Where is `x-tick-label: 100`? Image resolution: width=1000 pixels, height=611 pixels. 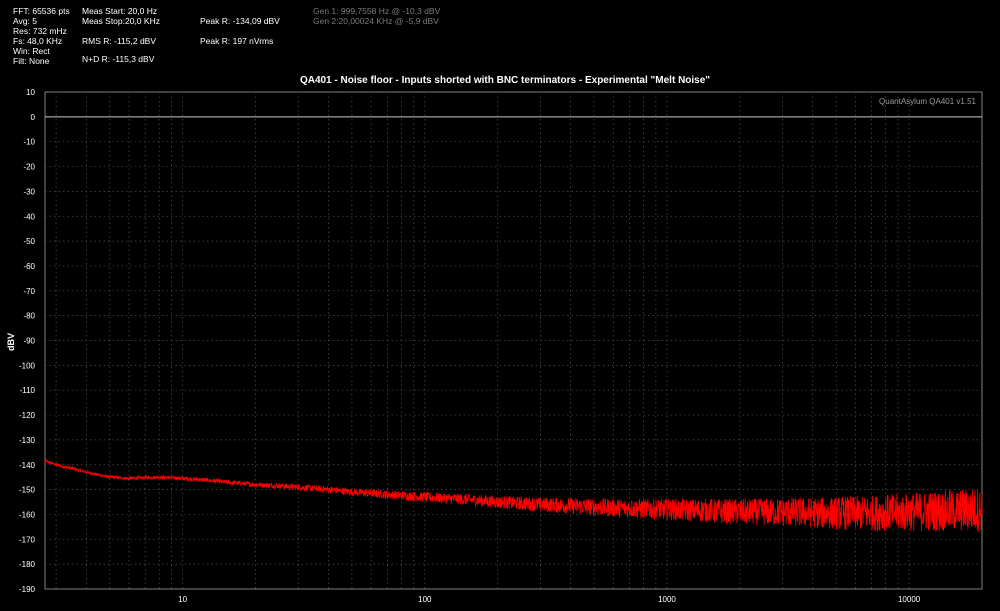
x-tick-label: 100 is located at coordinates (425, 599).